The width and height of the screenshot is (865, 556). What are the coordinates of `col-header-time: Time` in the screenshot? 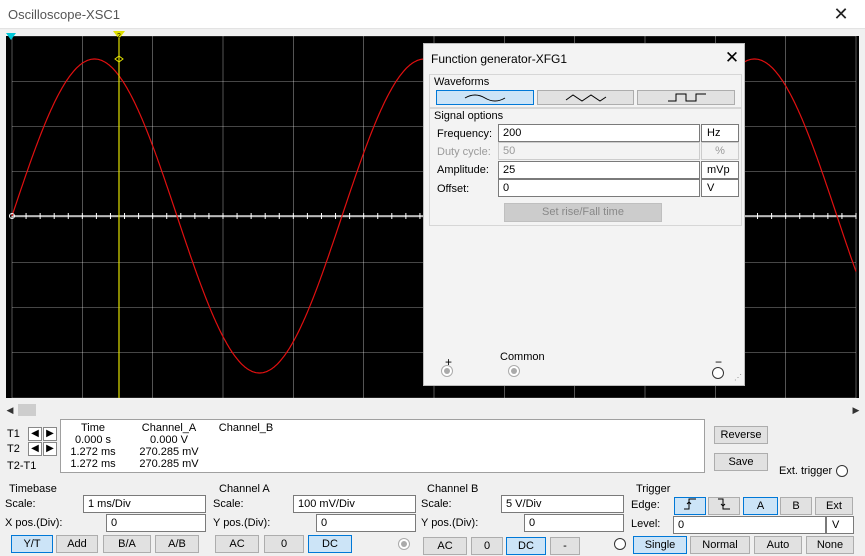 It's located at (93, 428).